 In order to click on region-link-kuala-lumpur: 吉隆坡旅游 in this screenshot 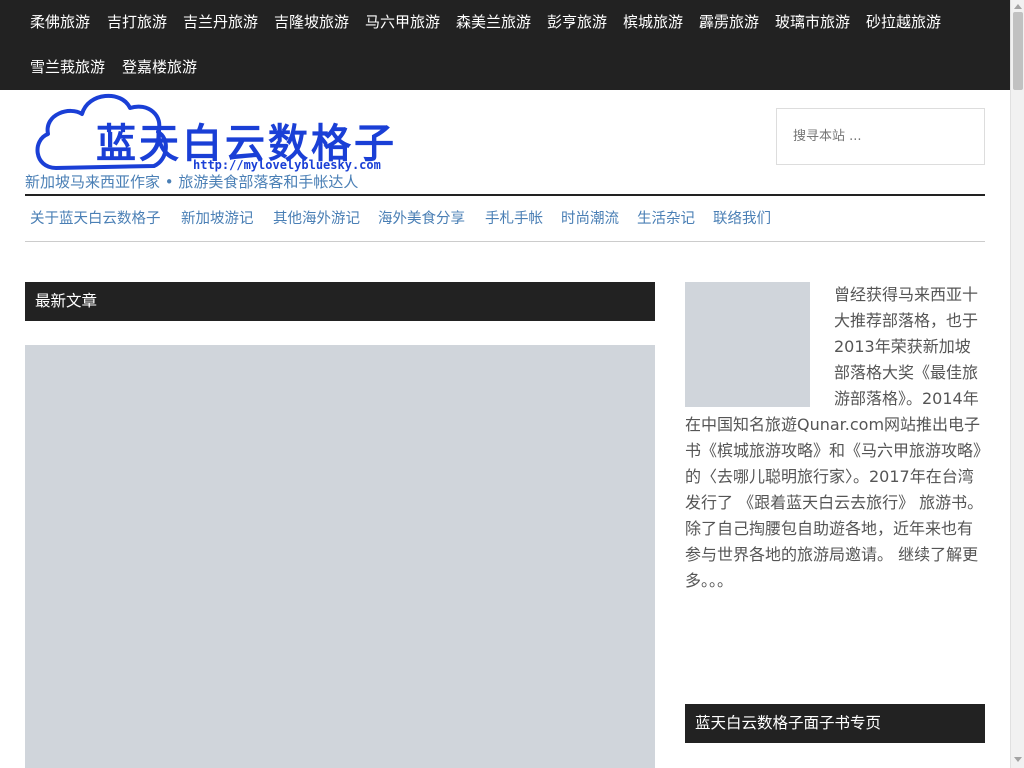, I will do `click(311, 22)`.